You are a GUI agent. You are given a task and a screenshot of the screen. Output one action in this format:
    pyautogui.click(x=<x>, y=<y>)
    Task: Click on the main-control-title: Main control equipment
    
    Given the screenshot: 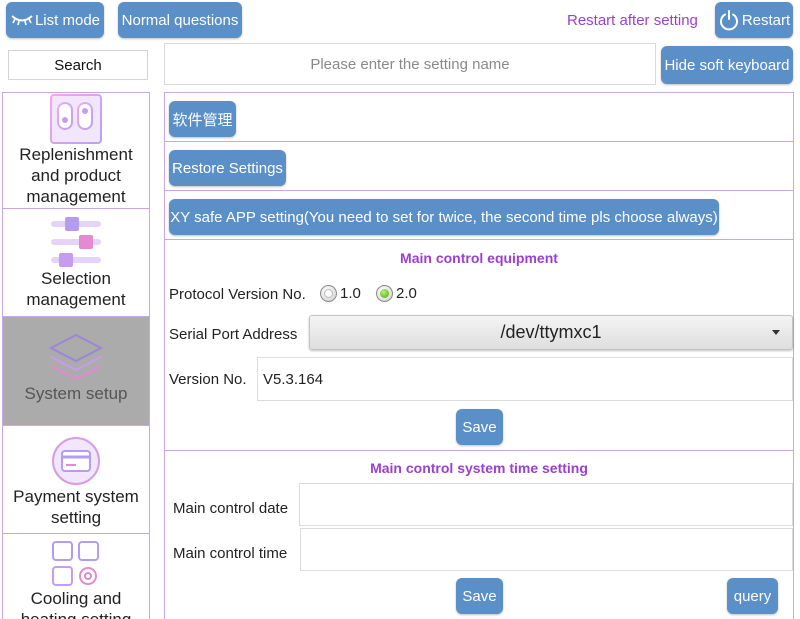 What is the action you would take?
    pyautogui.click(x=479, y=258)
    